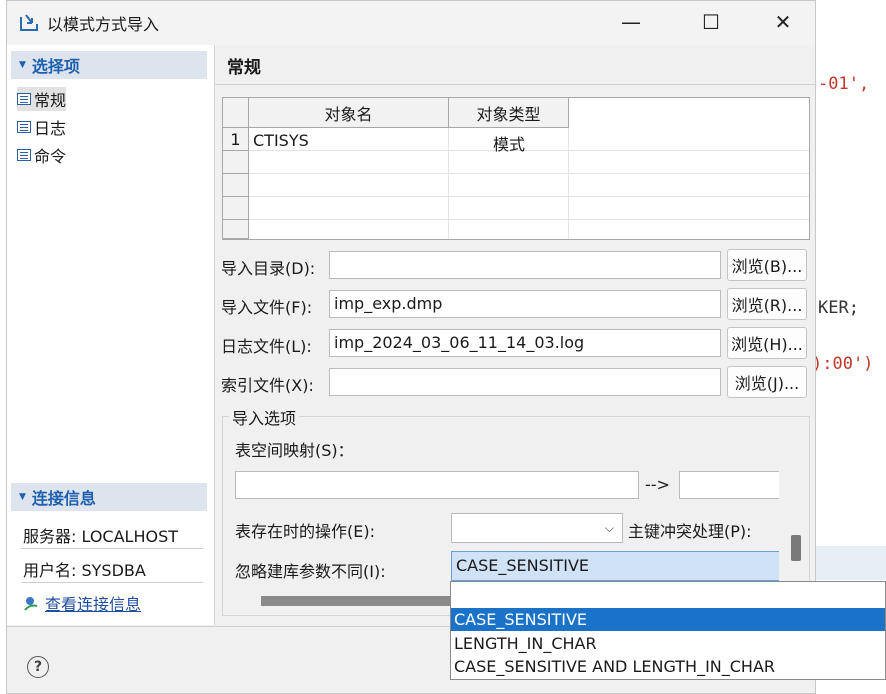 The width and height of the screenshot is (886, 694). What do you see at coordinates (537, 528) in the screenshot?
I see `table-exists-select: ⌵` at bounding box center [537, 528].